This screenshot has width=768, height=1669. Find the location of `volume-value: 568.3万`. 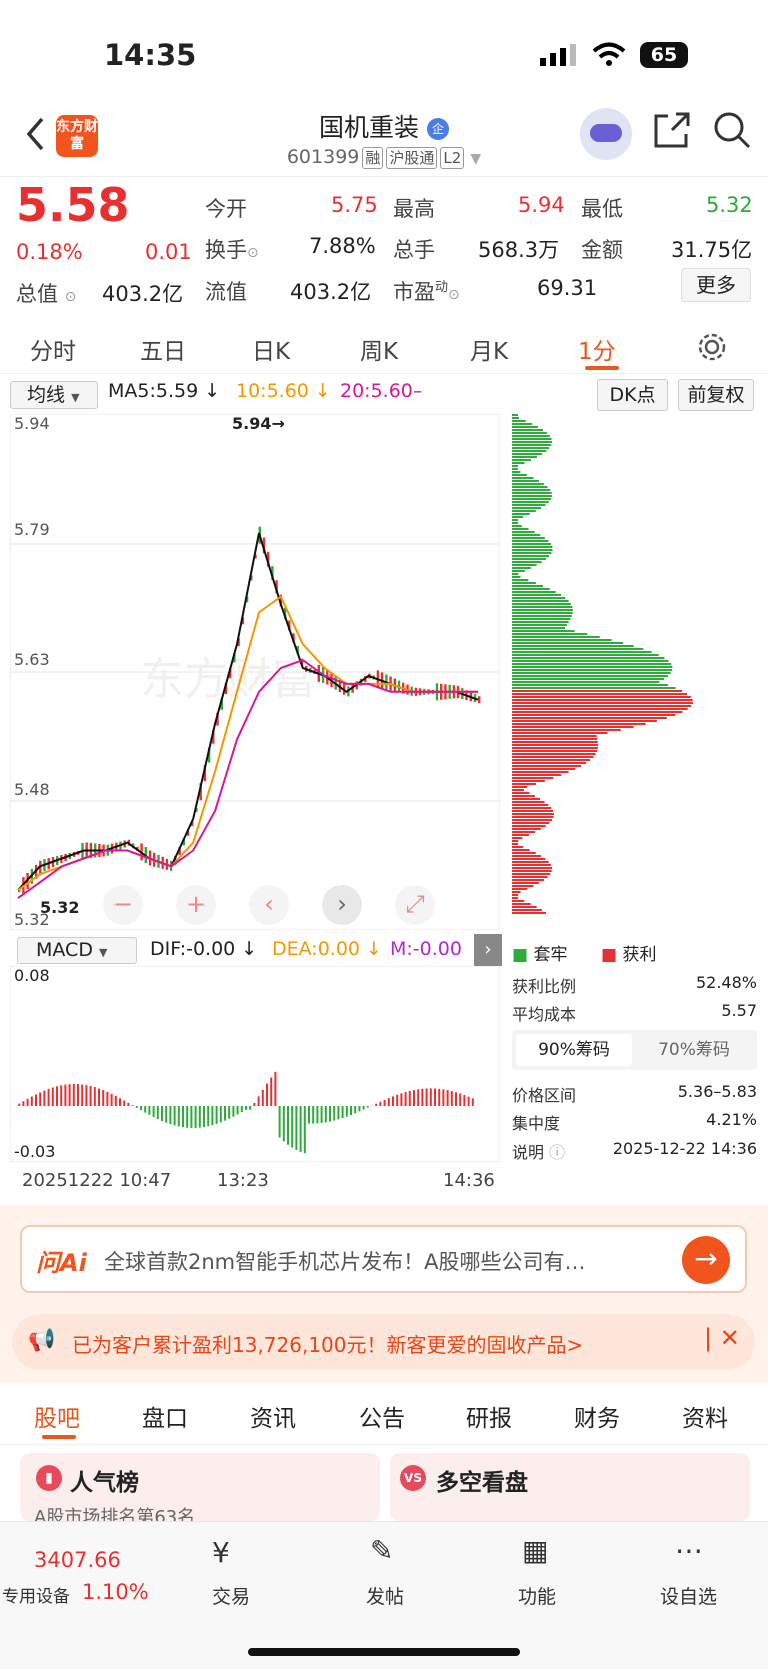

volume-value: 568.3万 is located at coordinates (519, 250).